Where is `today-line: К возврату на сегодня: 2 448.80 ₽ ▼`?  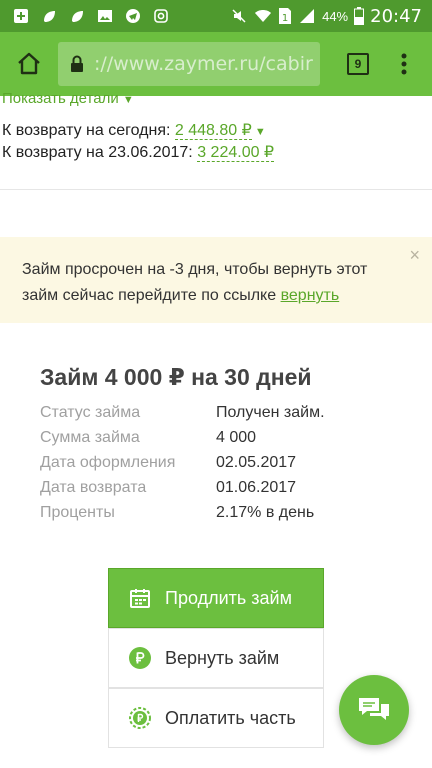 today-line: К возврату на сегодня: 2 448.80 ₽ ▼ is located at coordinates (134, 130).